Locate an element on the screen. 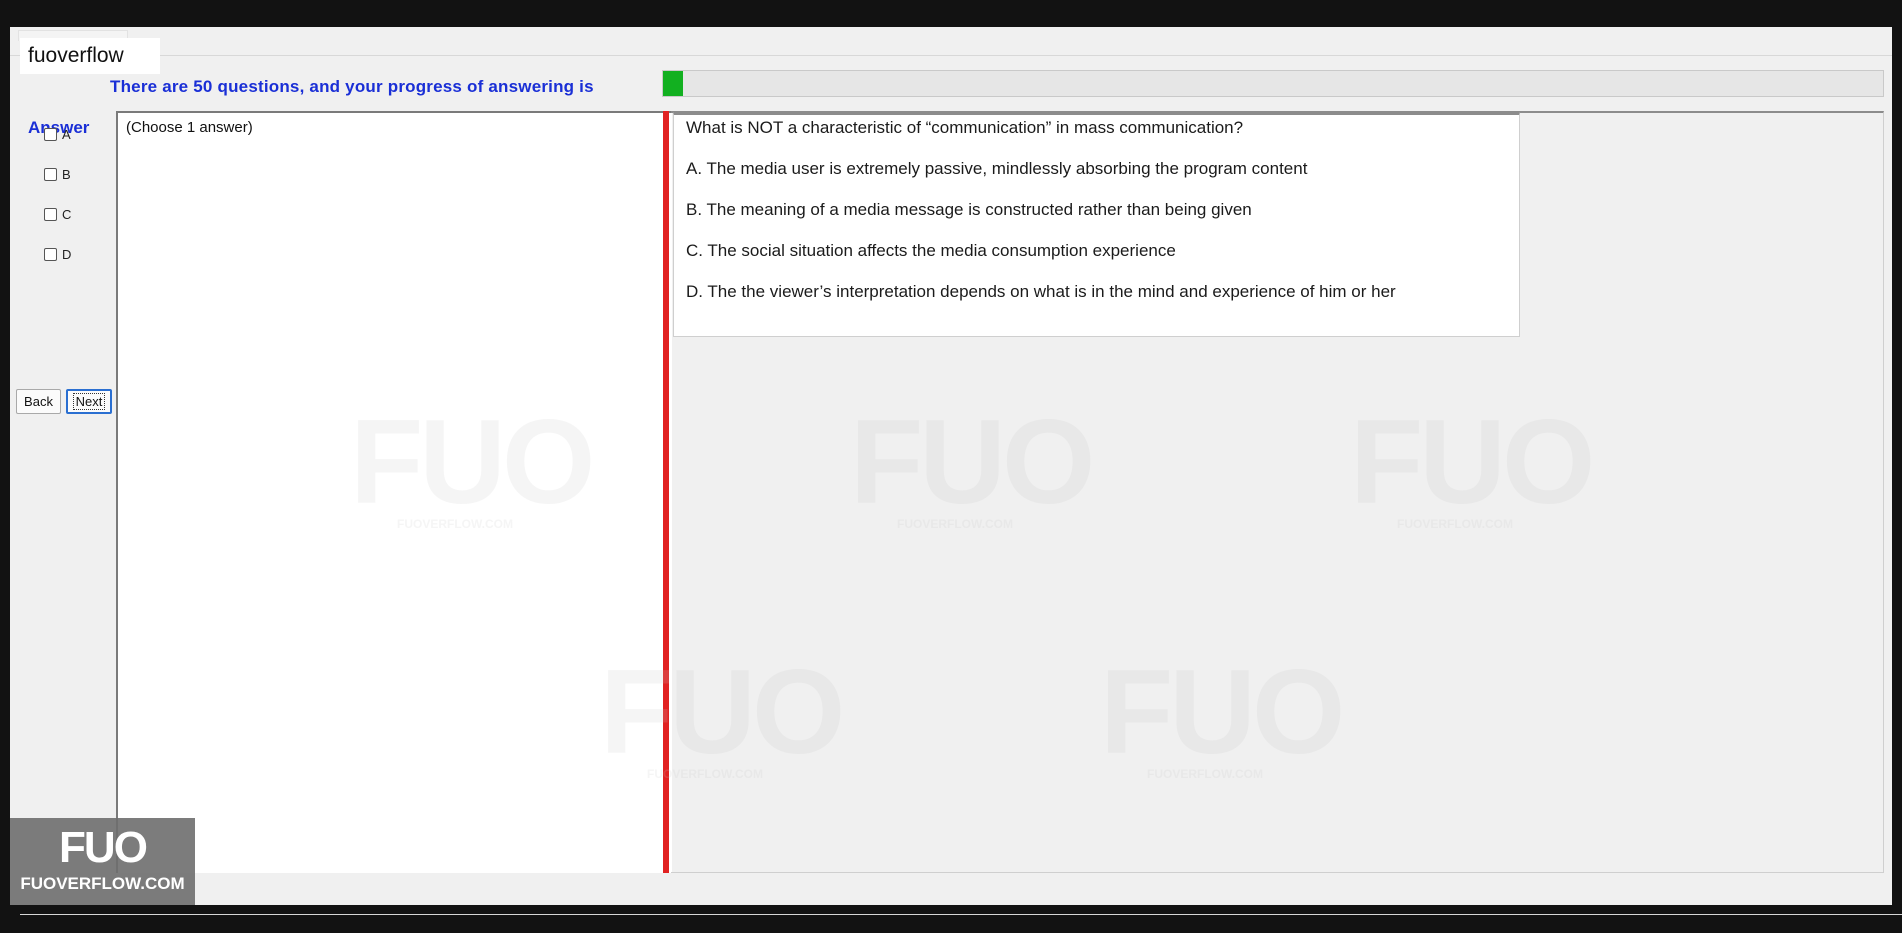 Image resolution: width=1902 pixels, height=933 pixels. status-strip is located at coordinates (961, 923).